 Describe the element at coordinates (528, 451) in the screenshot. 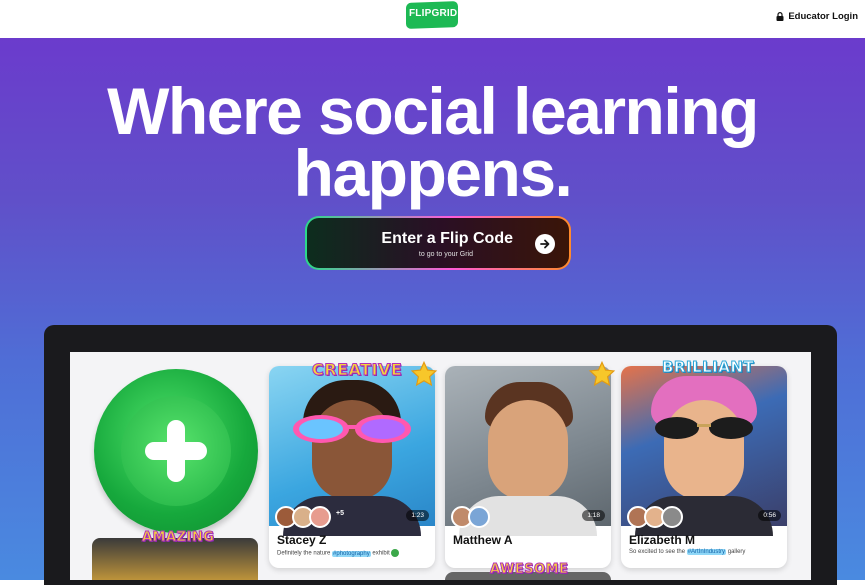

I see `video-thumbnail: 1:18` at that location.